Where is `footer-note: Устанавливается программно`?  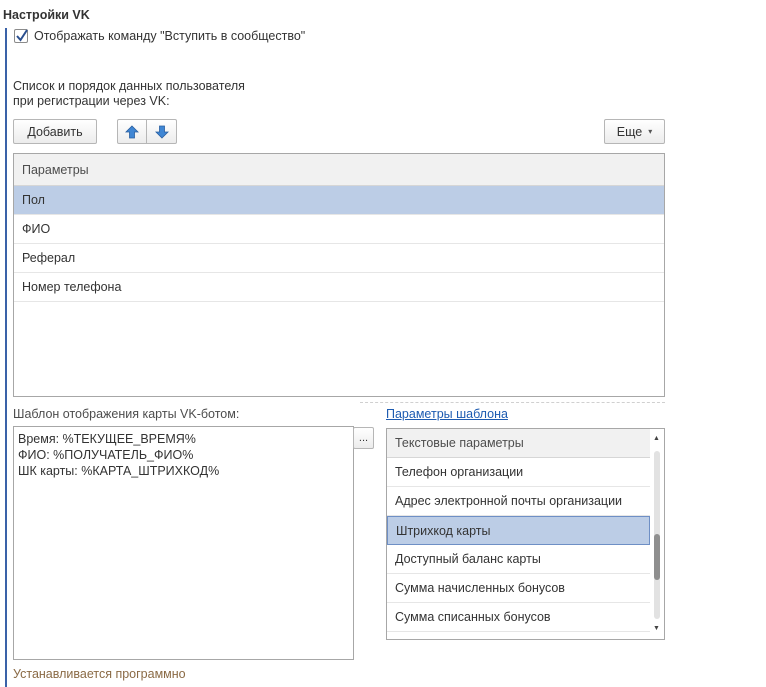
footer-note: Устанавливается программно is located at coordinates (99, 674).